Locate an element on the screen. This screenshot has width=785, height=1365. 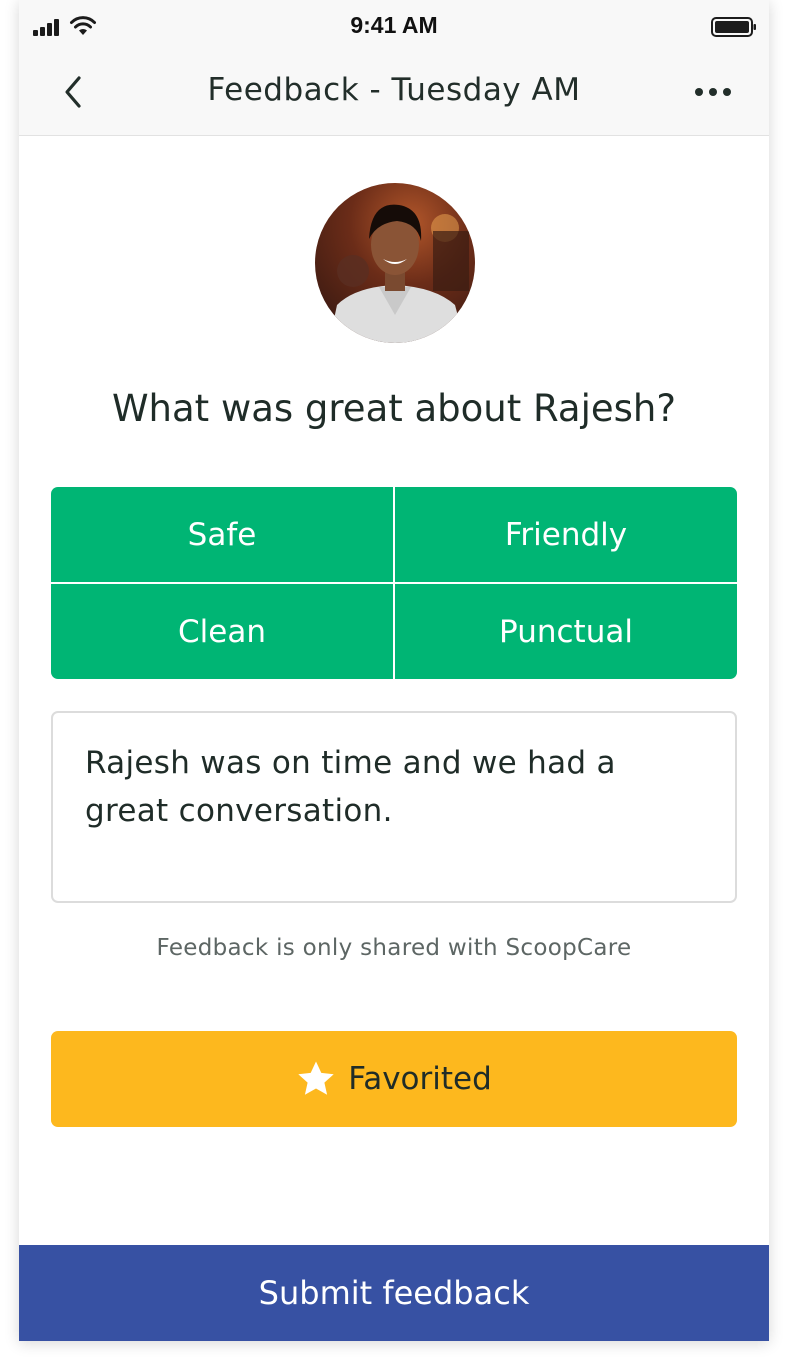
status-time: 9:41 AM is located at coordinates (394, 25).